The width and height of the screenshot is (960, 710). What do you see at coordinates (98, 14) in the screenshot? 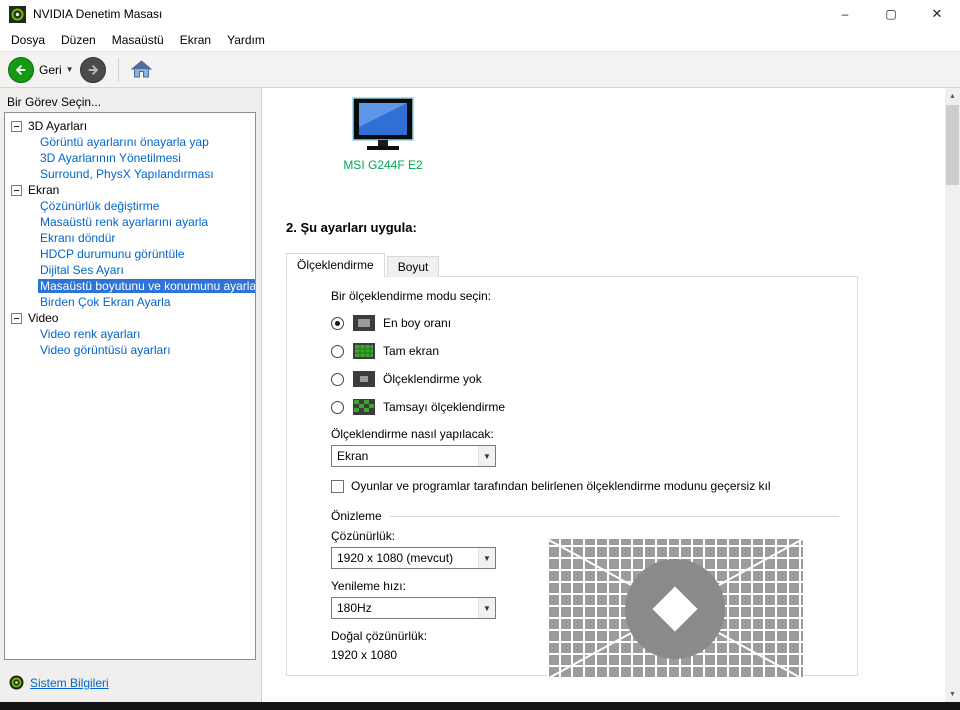
I see `window-title: NVIDIA Denetim Masası` at bounding box center [98, 14].